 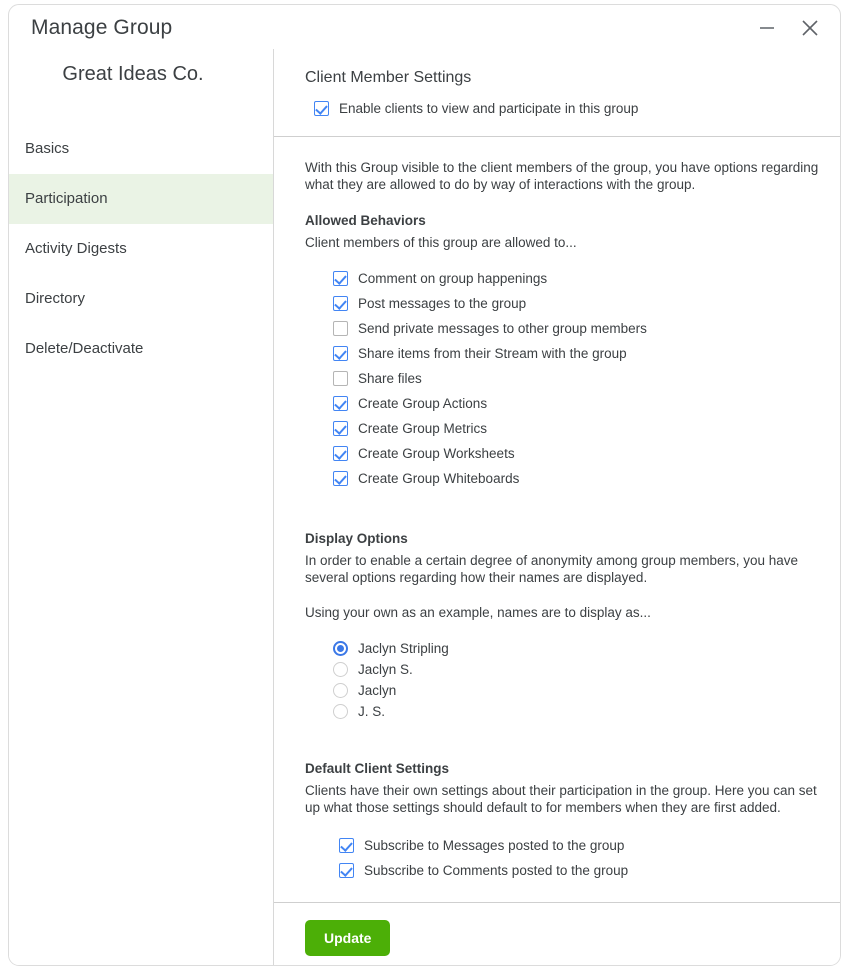 I want to click on name-format-label-full-name: Jaclyn Stripling, so click(x=403, y=648).